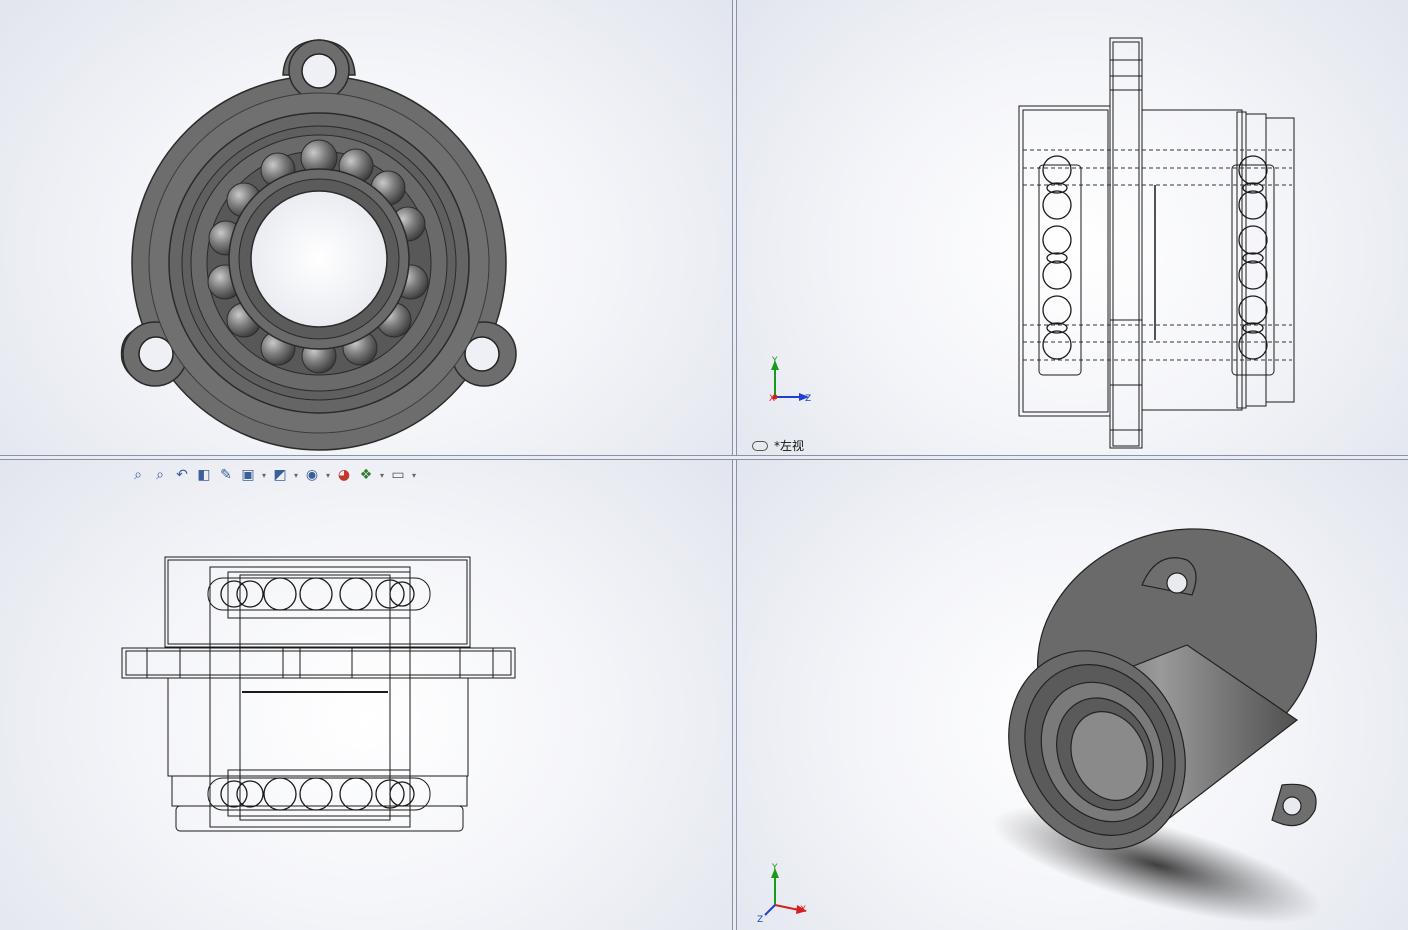 The image size is (1408, 930). What do you see at coordinates (312, 475) in the screenshot?
I see `hide-show-items-icon: ◉` at bounding box center [312, 475].